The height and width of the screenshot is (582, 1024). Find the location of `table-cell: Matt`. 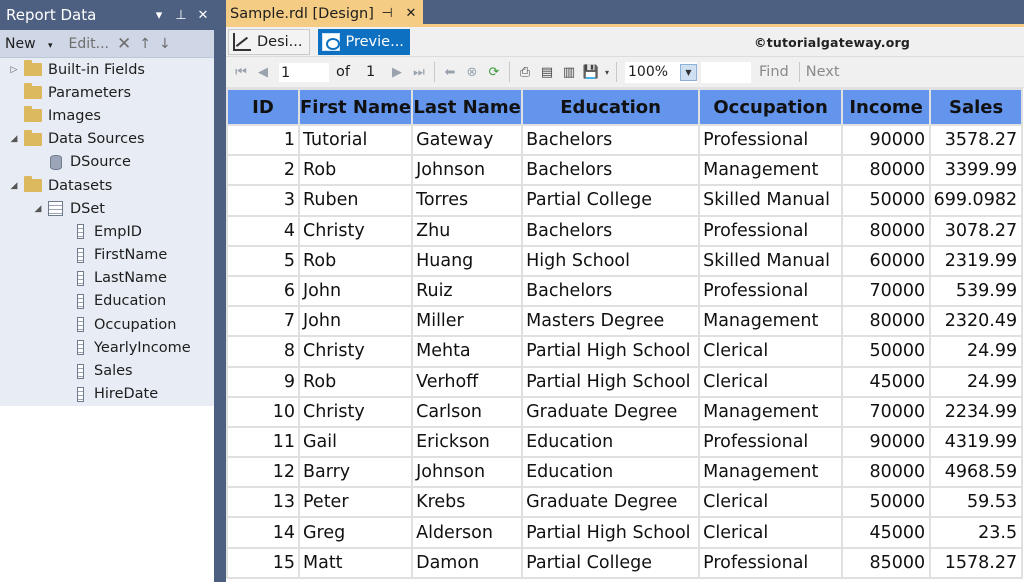

table-cell: Matt is located at coordinates (355, 563).